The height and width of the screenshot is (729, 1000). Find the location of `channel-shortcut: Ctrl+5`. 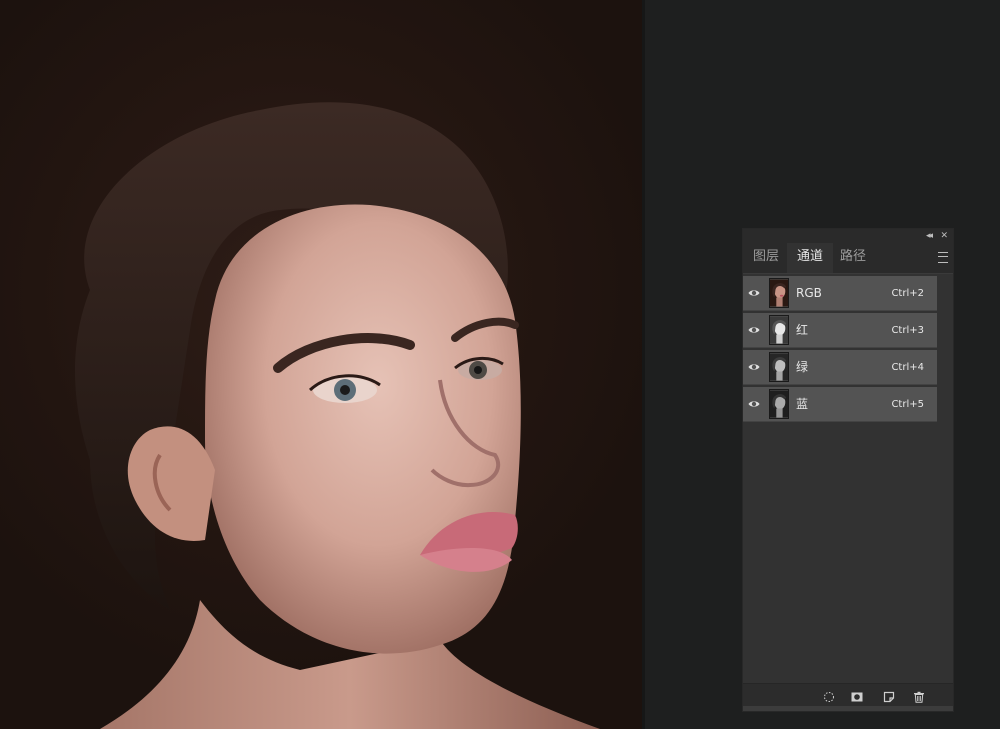

channel-shortcut: Ctrl+5 is located at coordinates (907, 404).